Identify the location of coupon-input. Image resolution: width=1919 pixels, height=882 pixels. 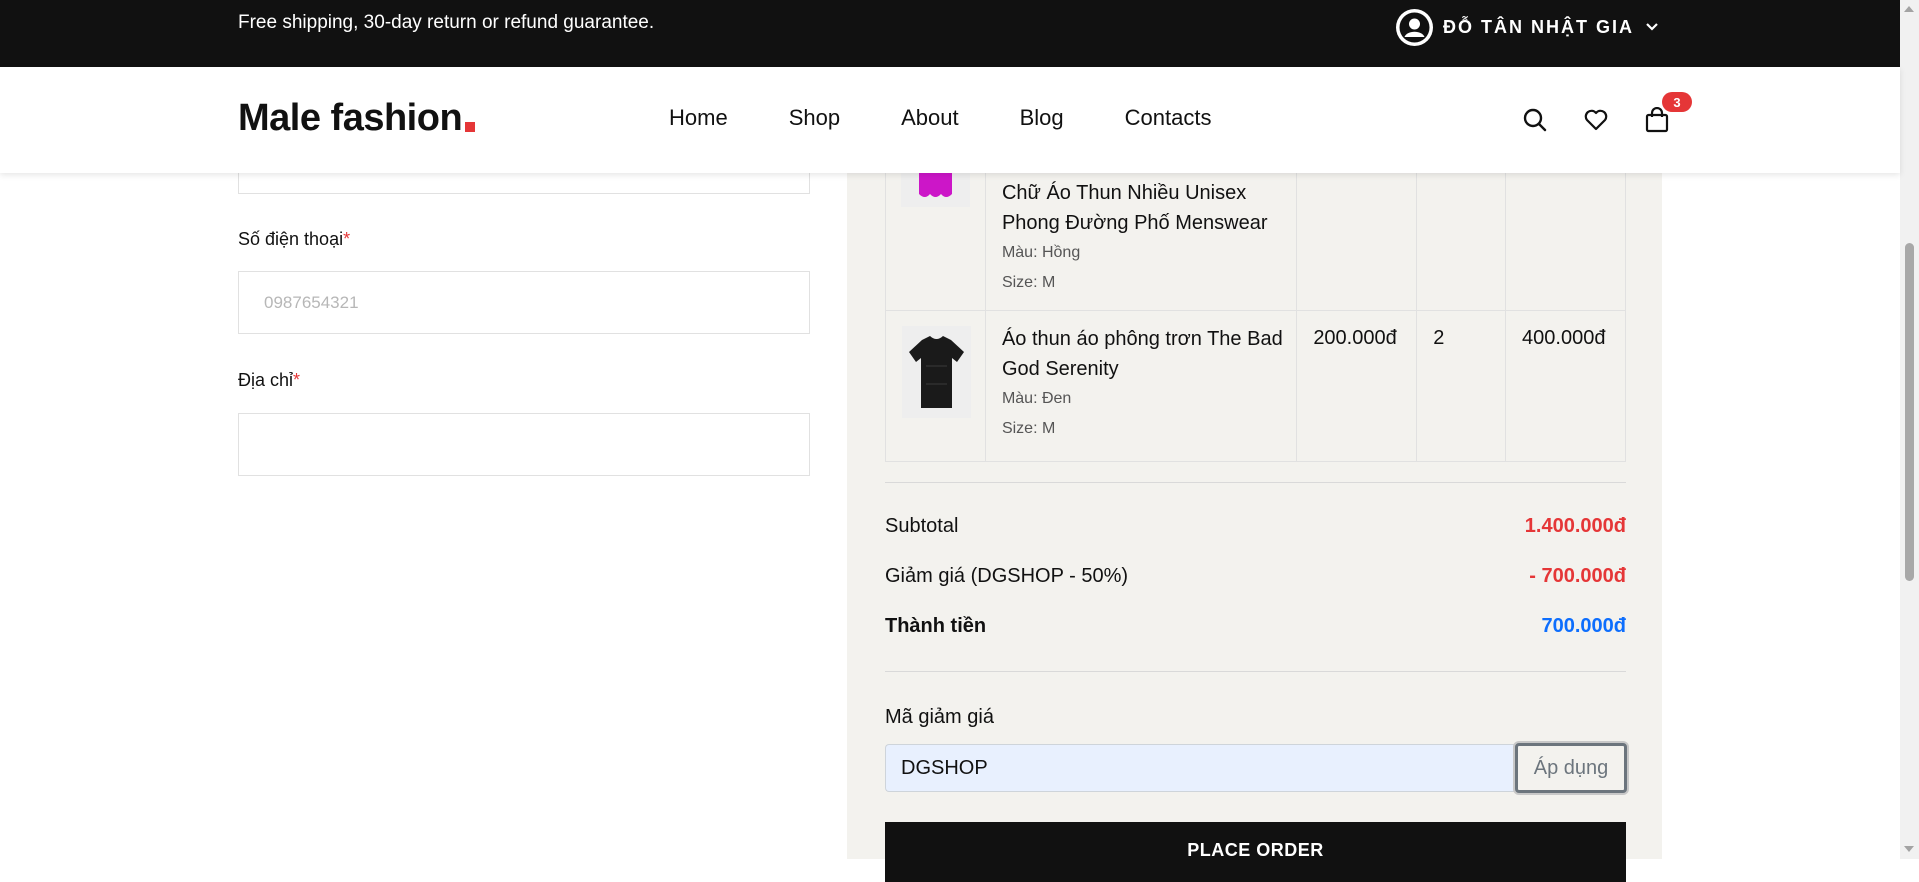
(1200, 768).